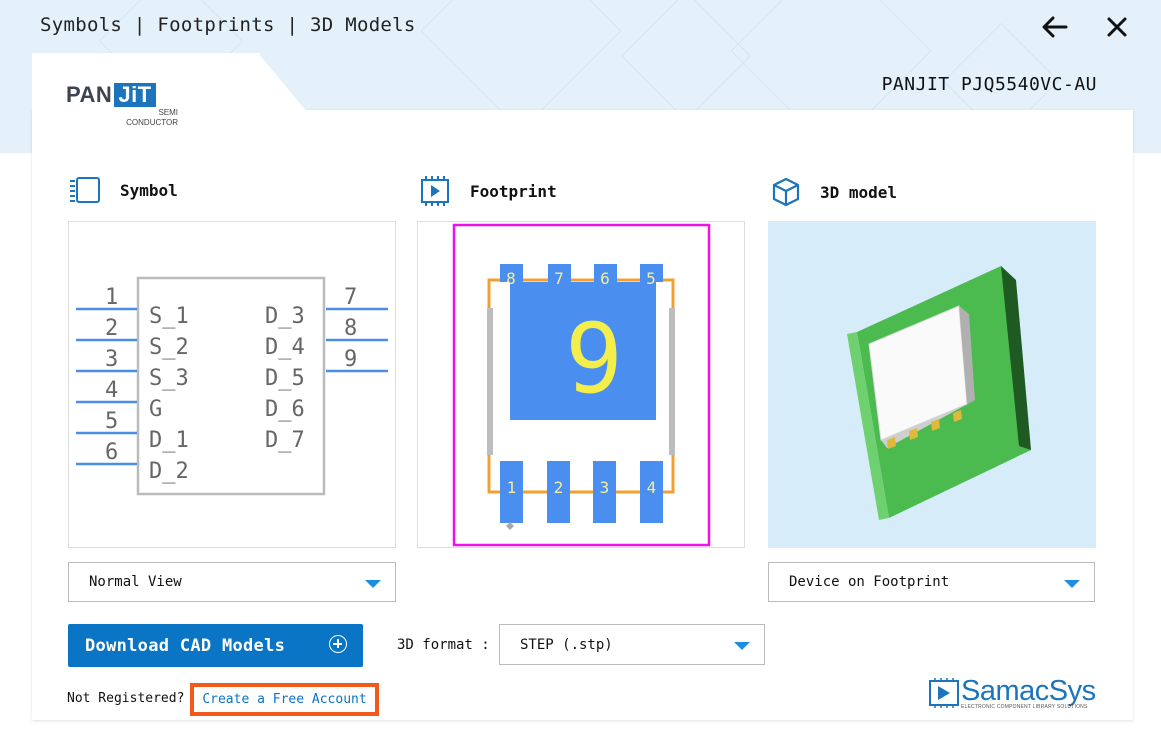 This screenshot has width=1161, height=750. What do you see at coordinates (111, 390) in the screenshot?
I see `symbol-pin-number: 4` at bounding box center [111, 390].